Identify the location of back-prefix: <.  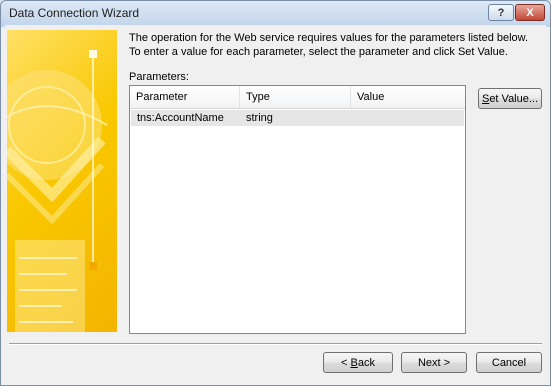
(346, 362).